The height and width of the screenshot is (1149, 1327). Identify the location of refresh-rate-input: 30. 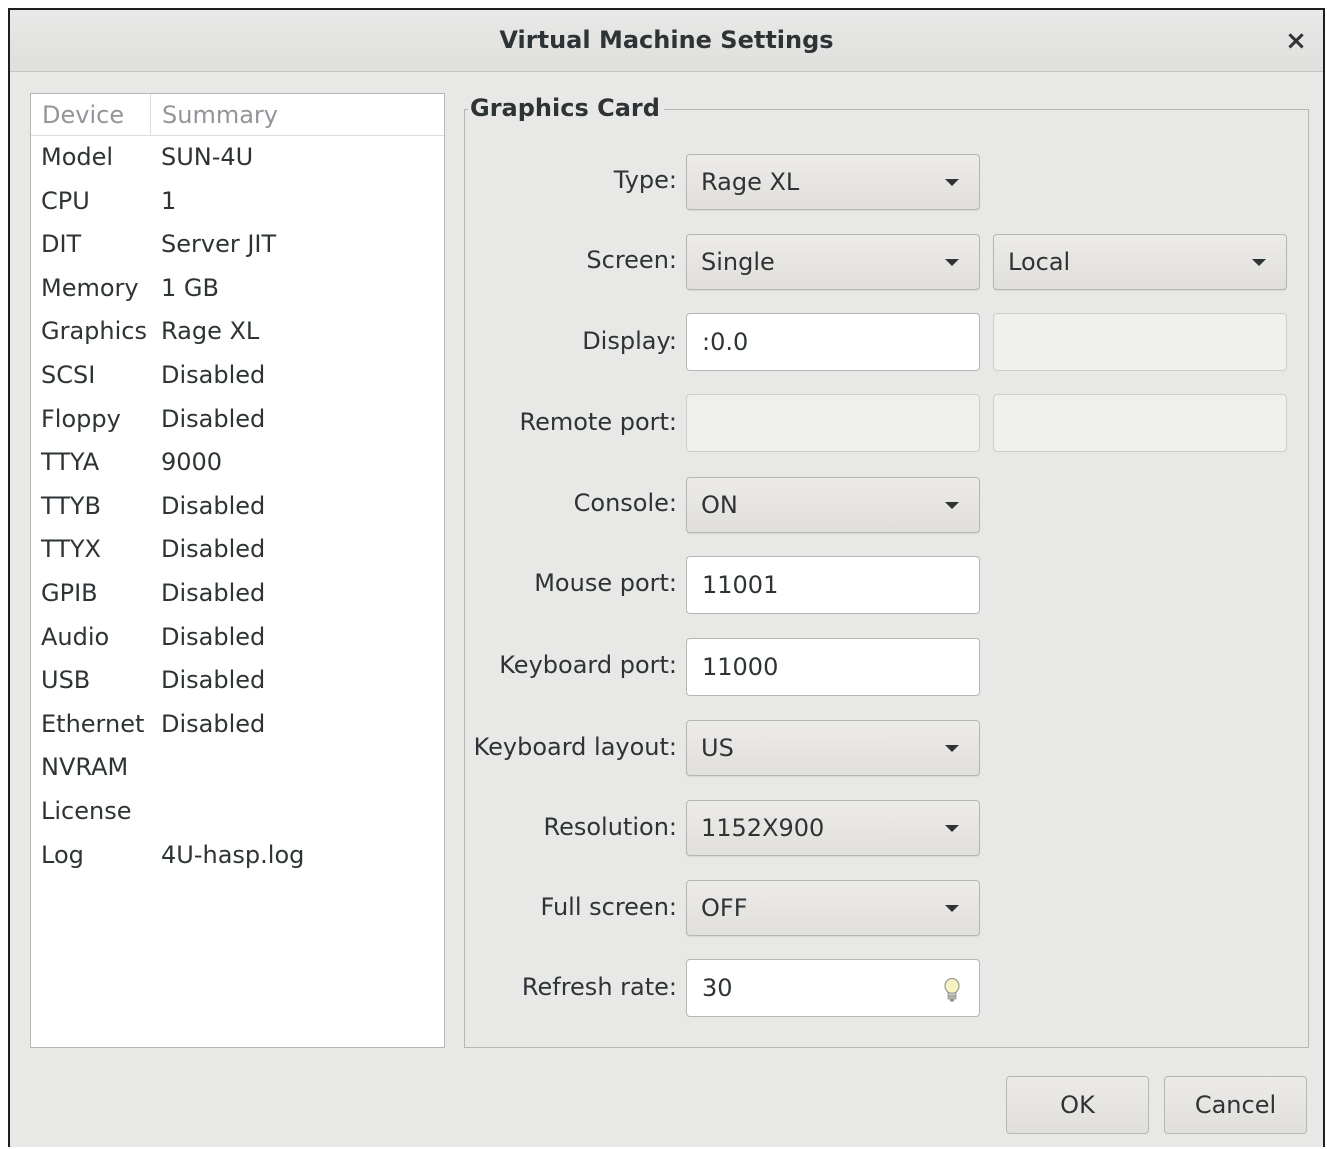
(833, 988).